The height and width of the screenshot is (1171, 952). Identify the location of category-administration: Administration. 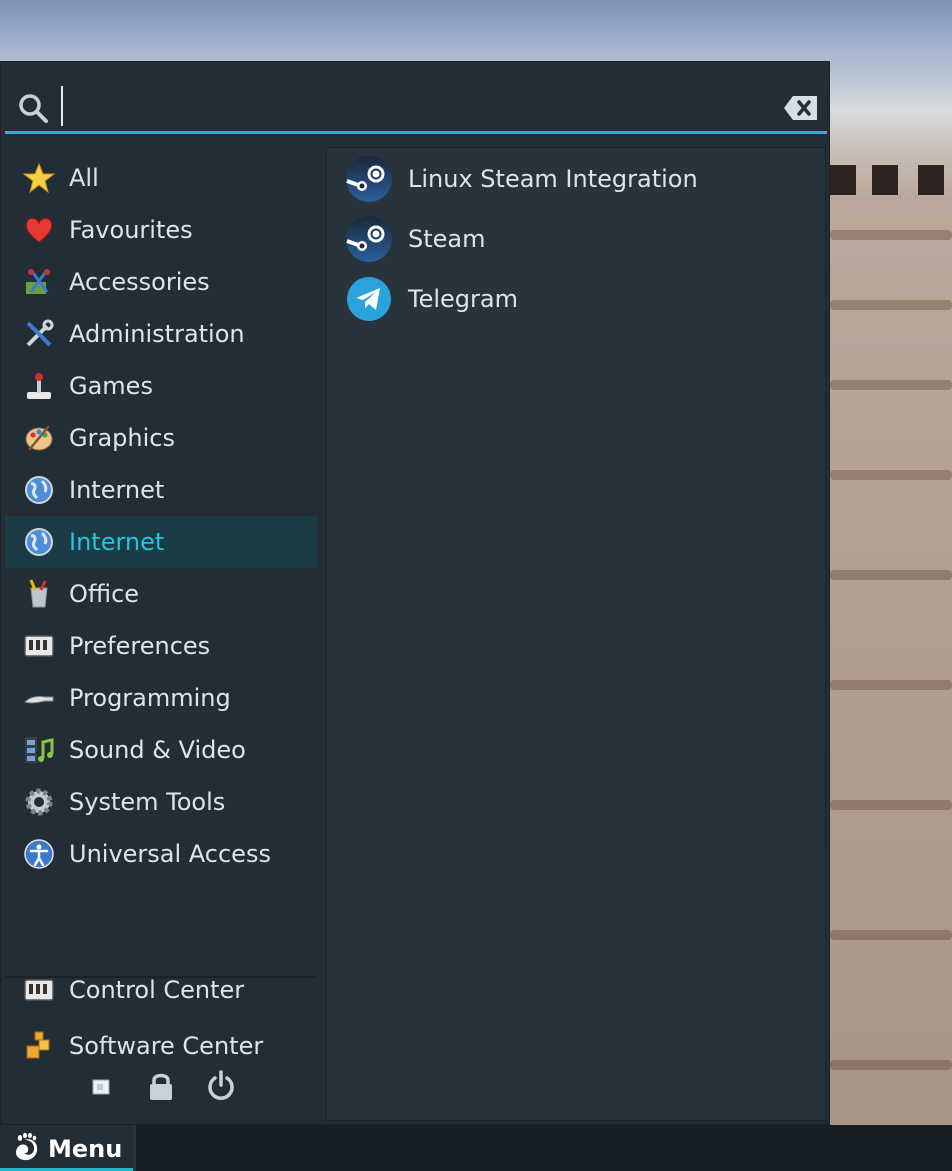
(161, 334).